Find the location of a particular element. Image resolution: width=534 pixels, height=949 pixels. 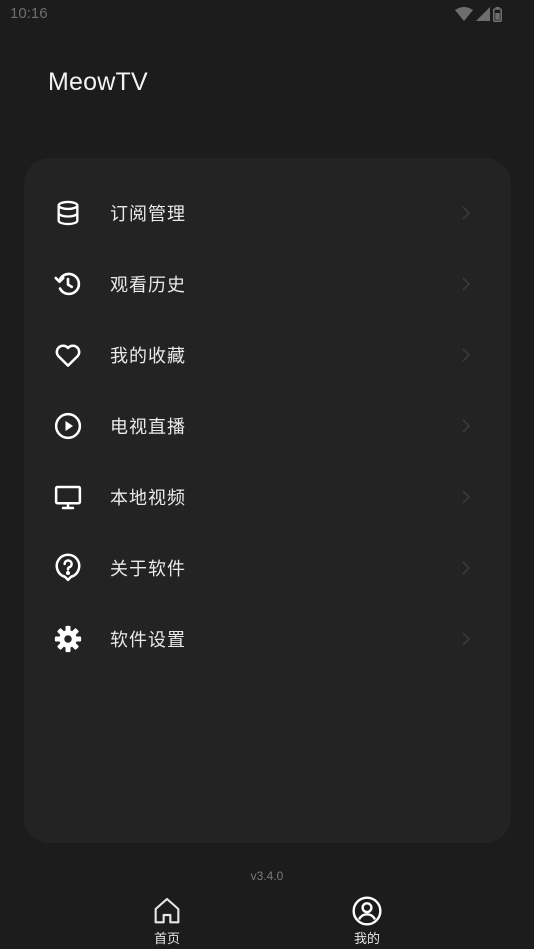

status-bar: 10:16 is located at coordinates (267, 15).